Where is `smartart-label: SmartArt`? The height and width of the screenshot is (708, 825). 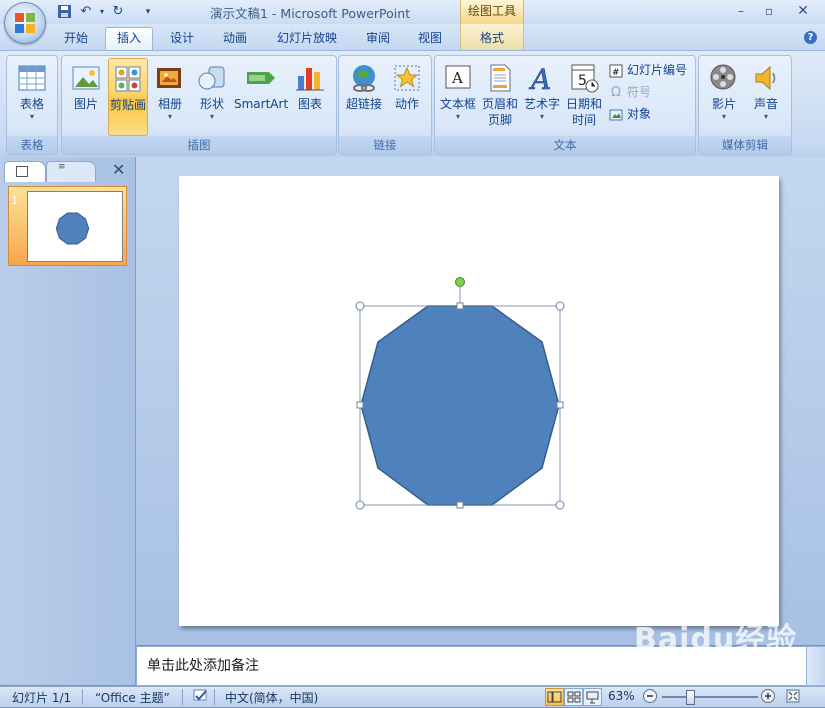
smartart-label: SmartArt is located at coordinates (261, 104).